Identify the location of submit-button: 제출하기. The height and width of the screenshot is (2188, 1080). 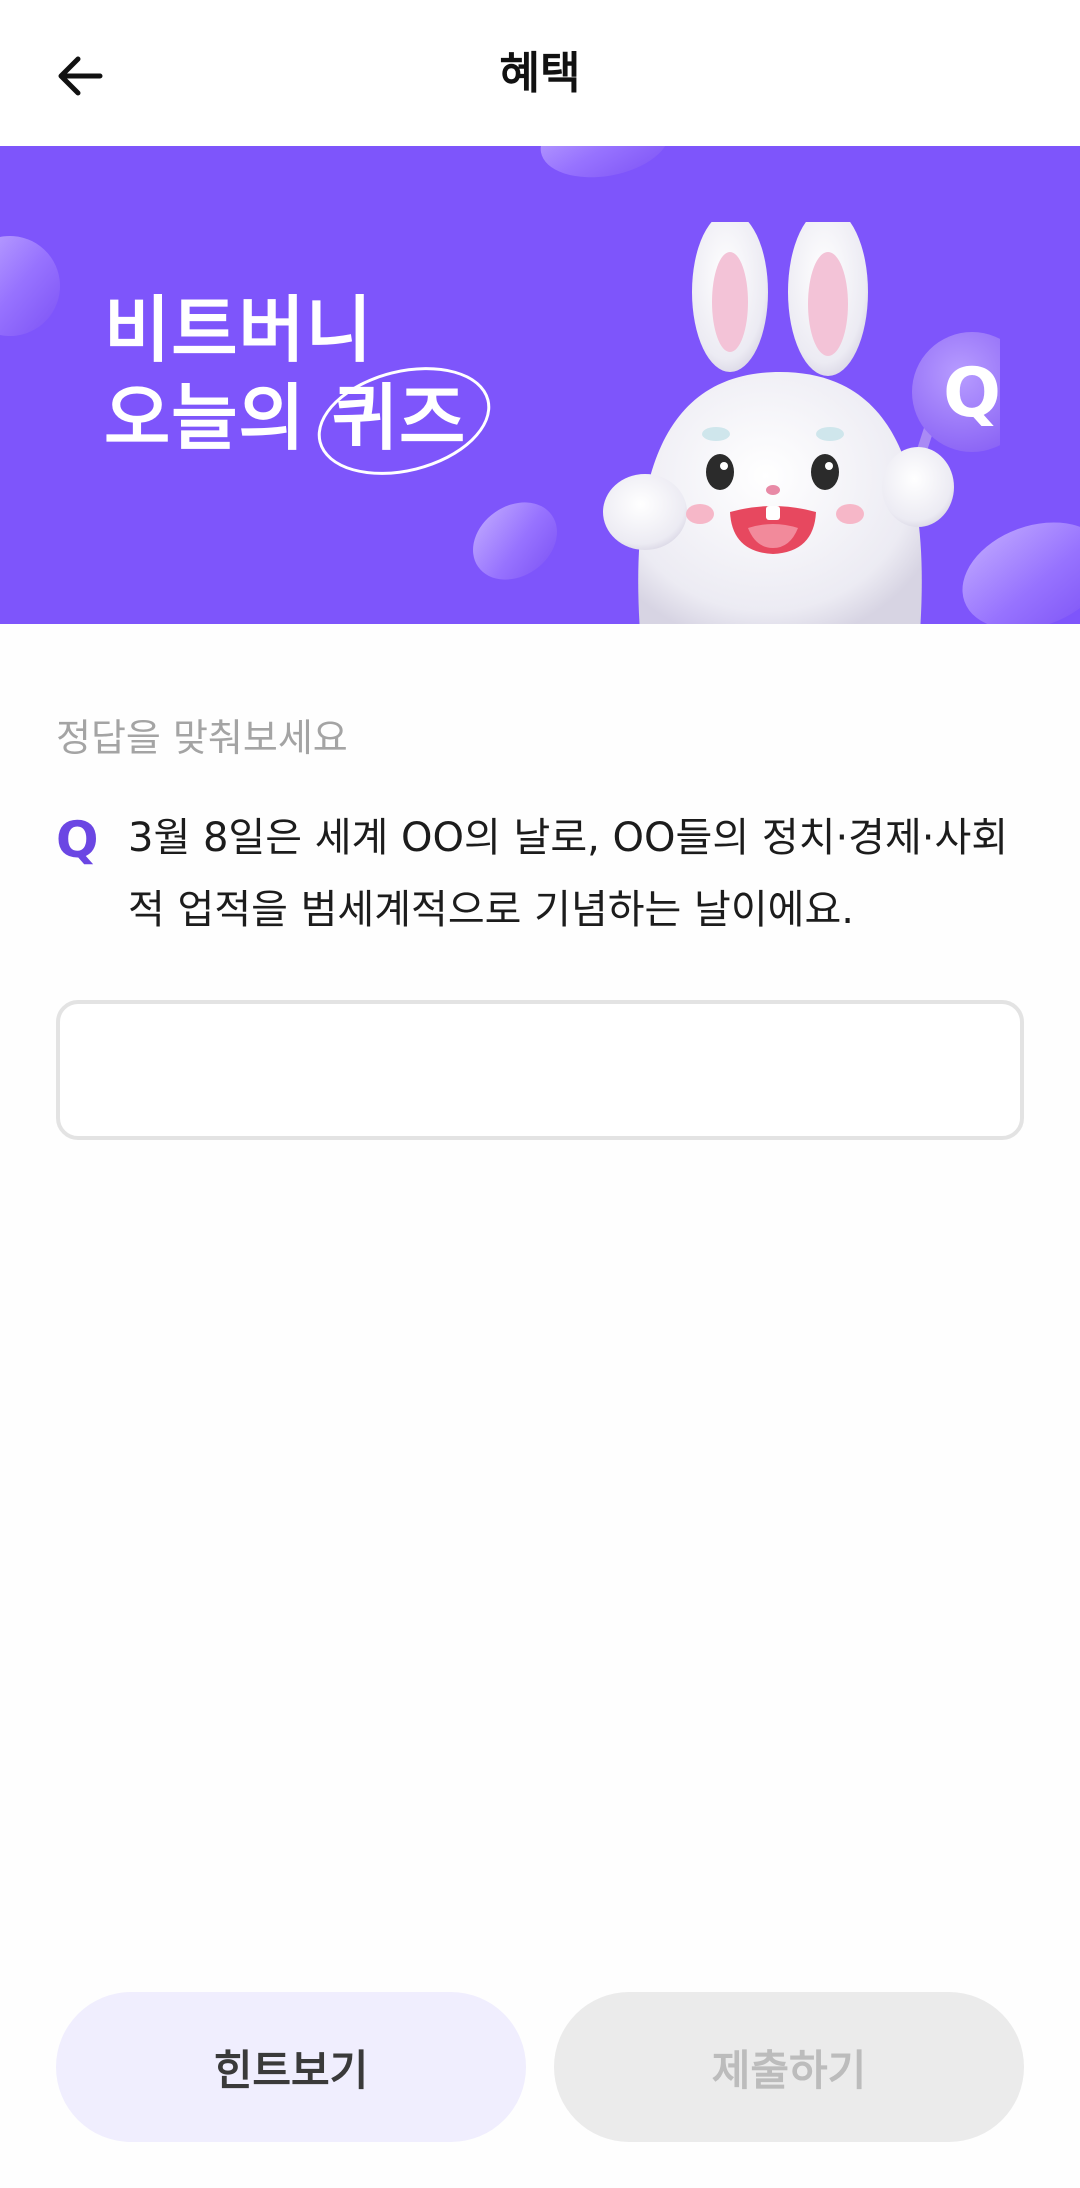
(789, 2067).